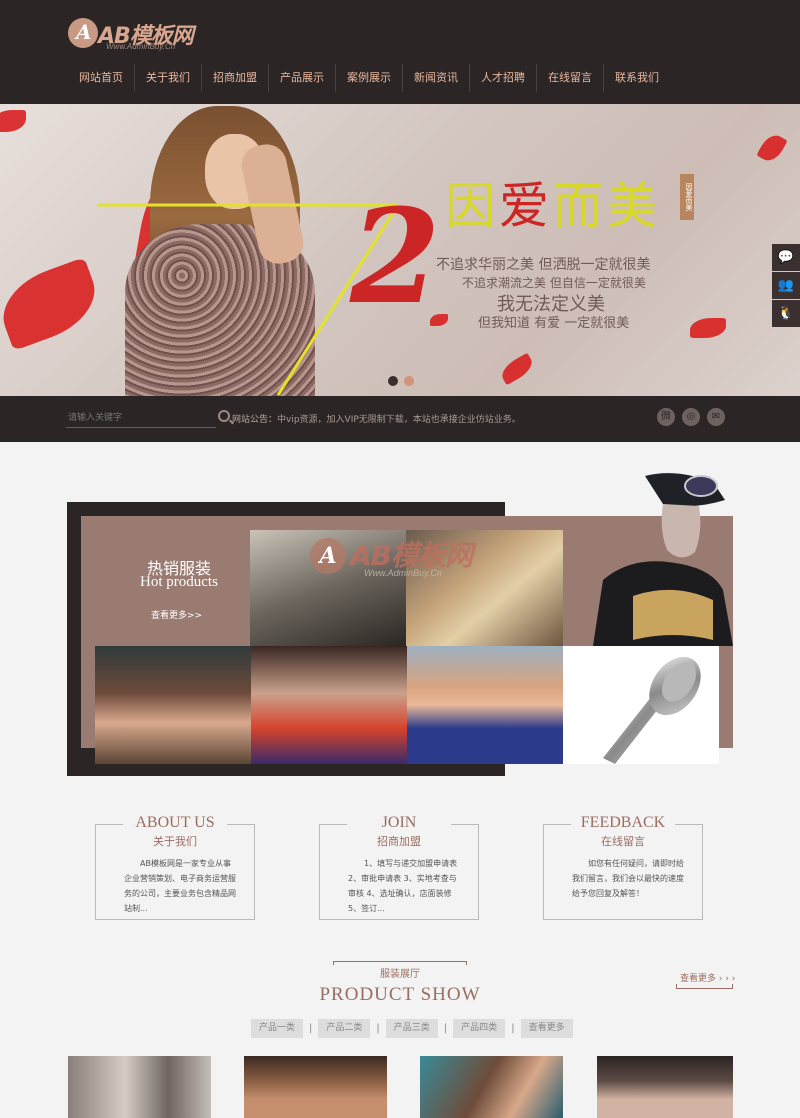 Image resolution: width=800 pixels, height=1118 pixels. I want to click on banner-line-2: 不追求潮流之美 但自信一定就很美, so click(554, 283).